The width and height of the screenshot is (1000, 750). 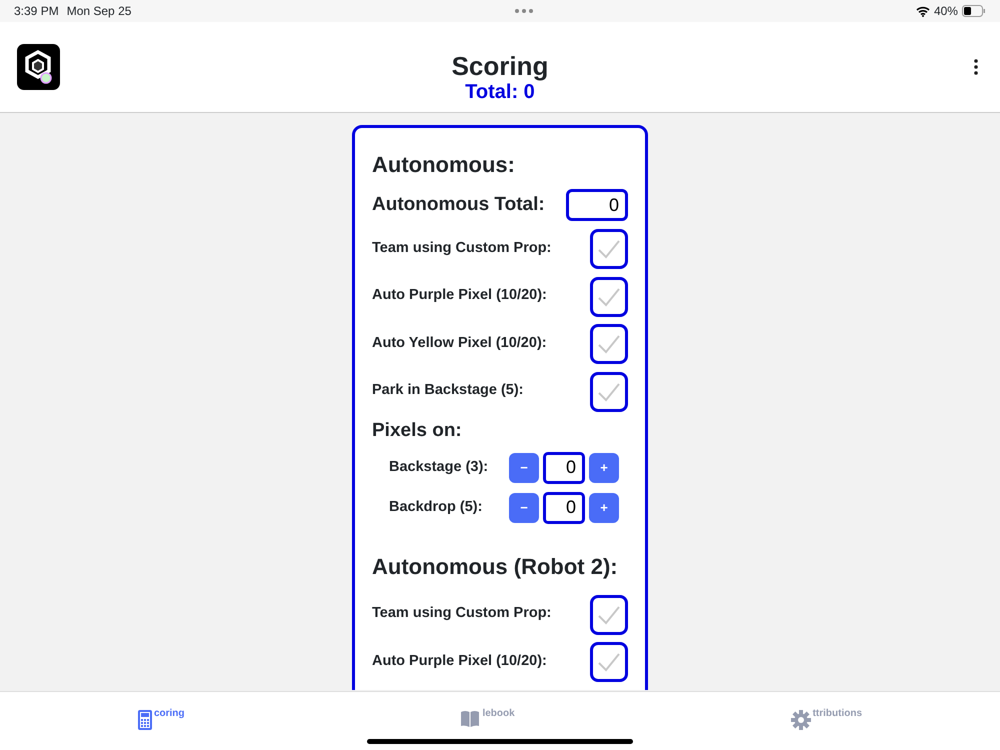 I want to click on wifi-icon, so click(x=923, y=11).